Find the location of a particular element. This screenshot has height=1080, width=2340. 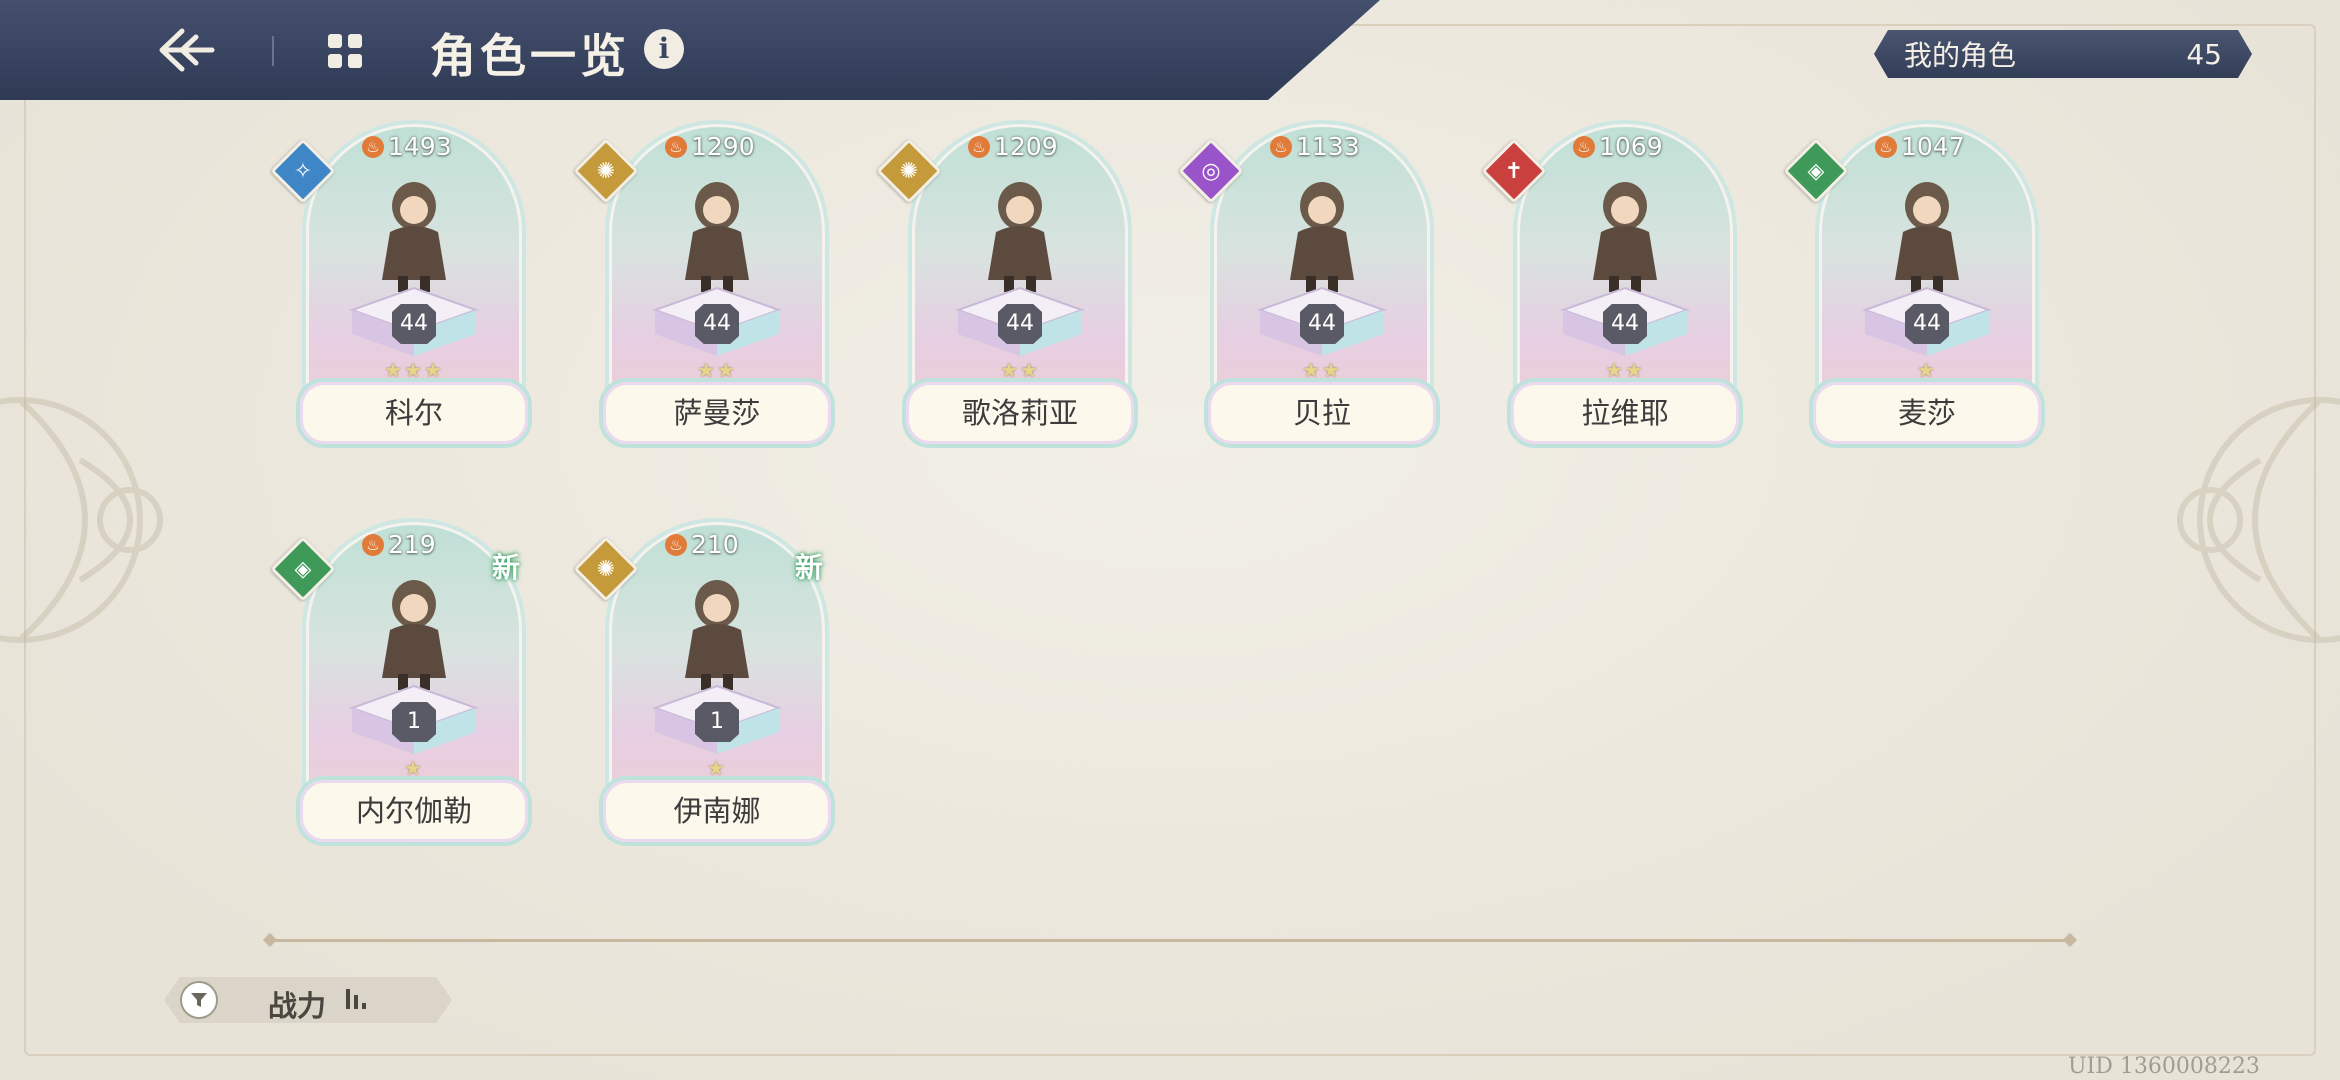

power-value: ♨ 210 is located at coordinates (702, 544).